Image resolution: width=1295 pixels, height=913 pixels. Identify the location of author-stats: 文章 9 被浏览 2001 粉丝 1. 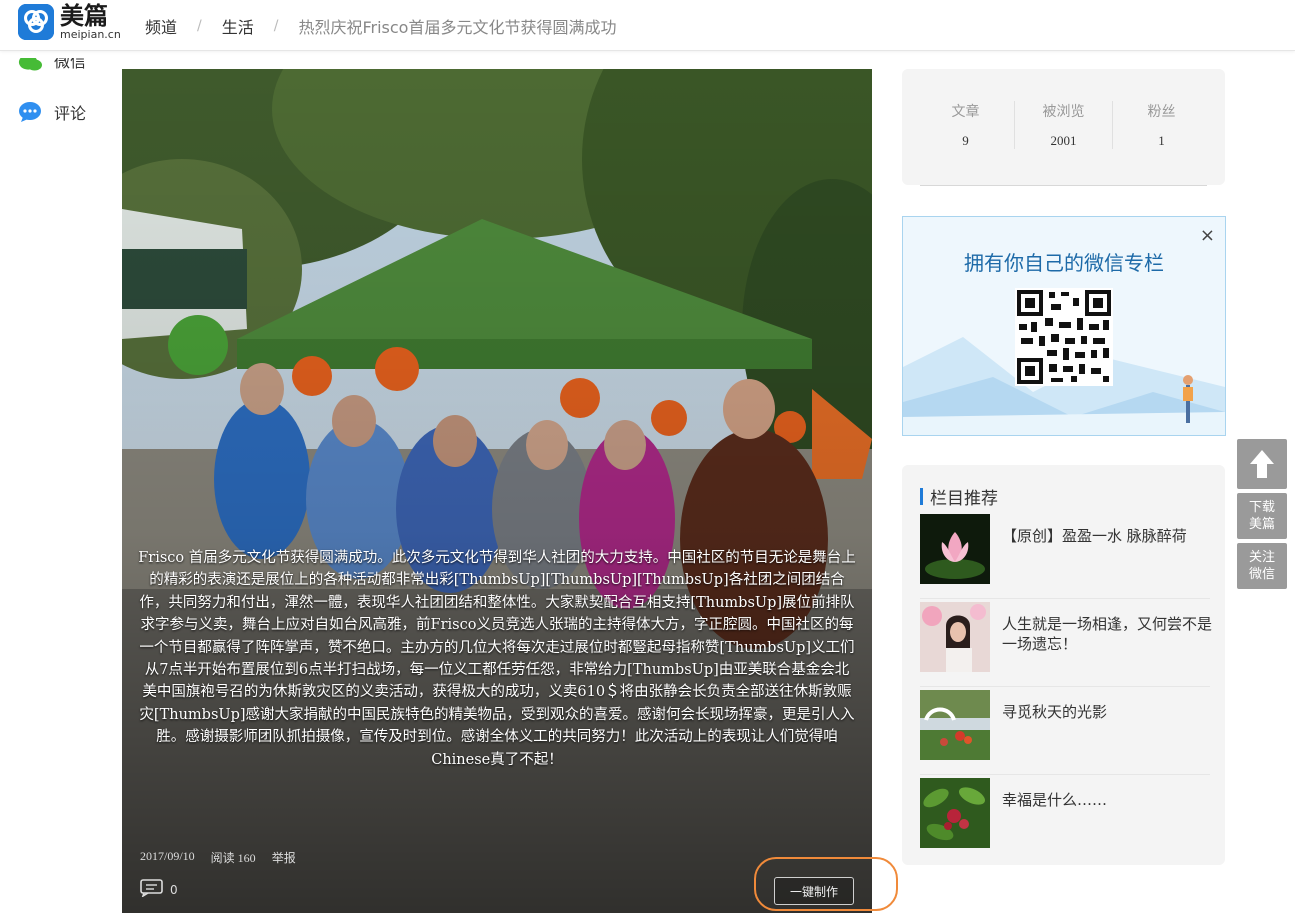
(1063, 127).